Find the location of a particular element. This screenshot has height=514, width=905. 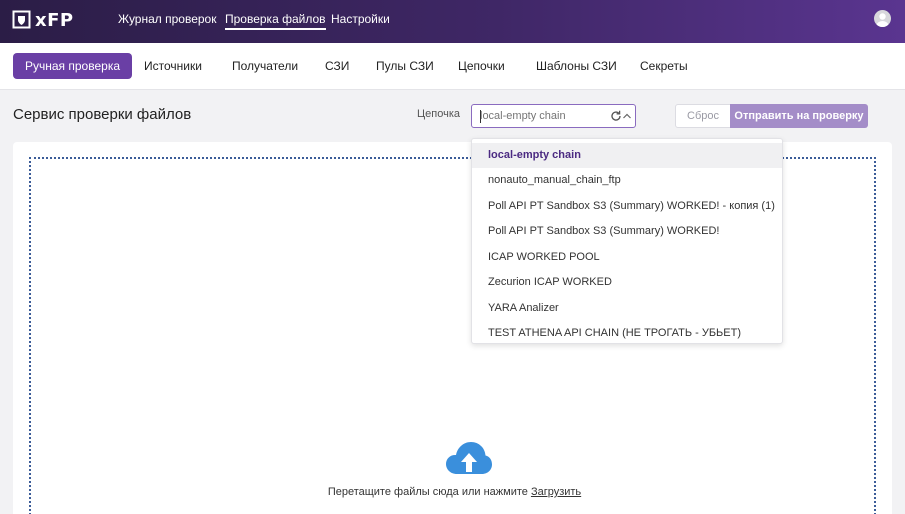

tab-sources: Источники is located at coordinates (173, 66).